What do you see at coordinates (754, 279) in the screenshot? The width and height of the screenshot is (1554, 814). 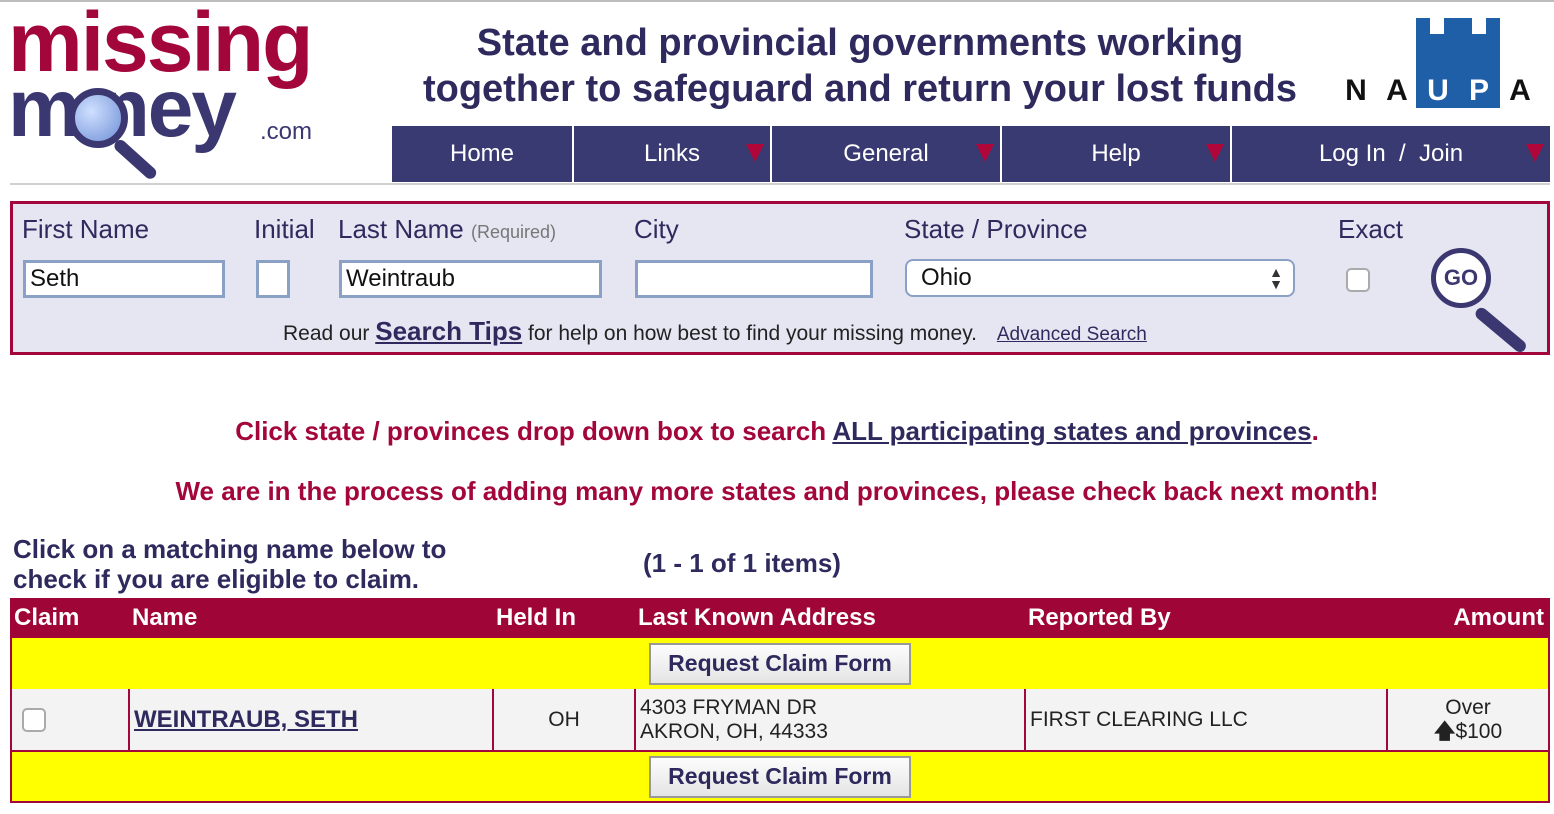 I see `city-input` at bounding box center [754, 279].